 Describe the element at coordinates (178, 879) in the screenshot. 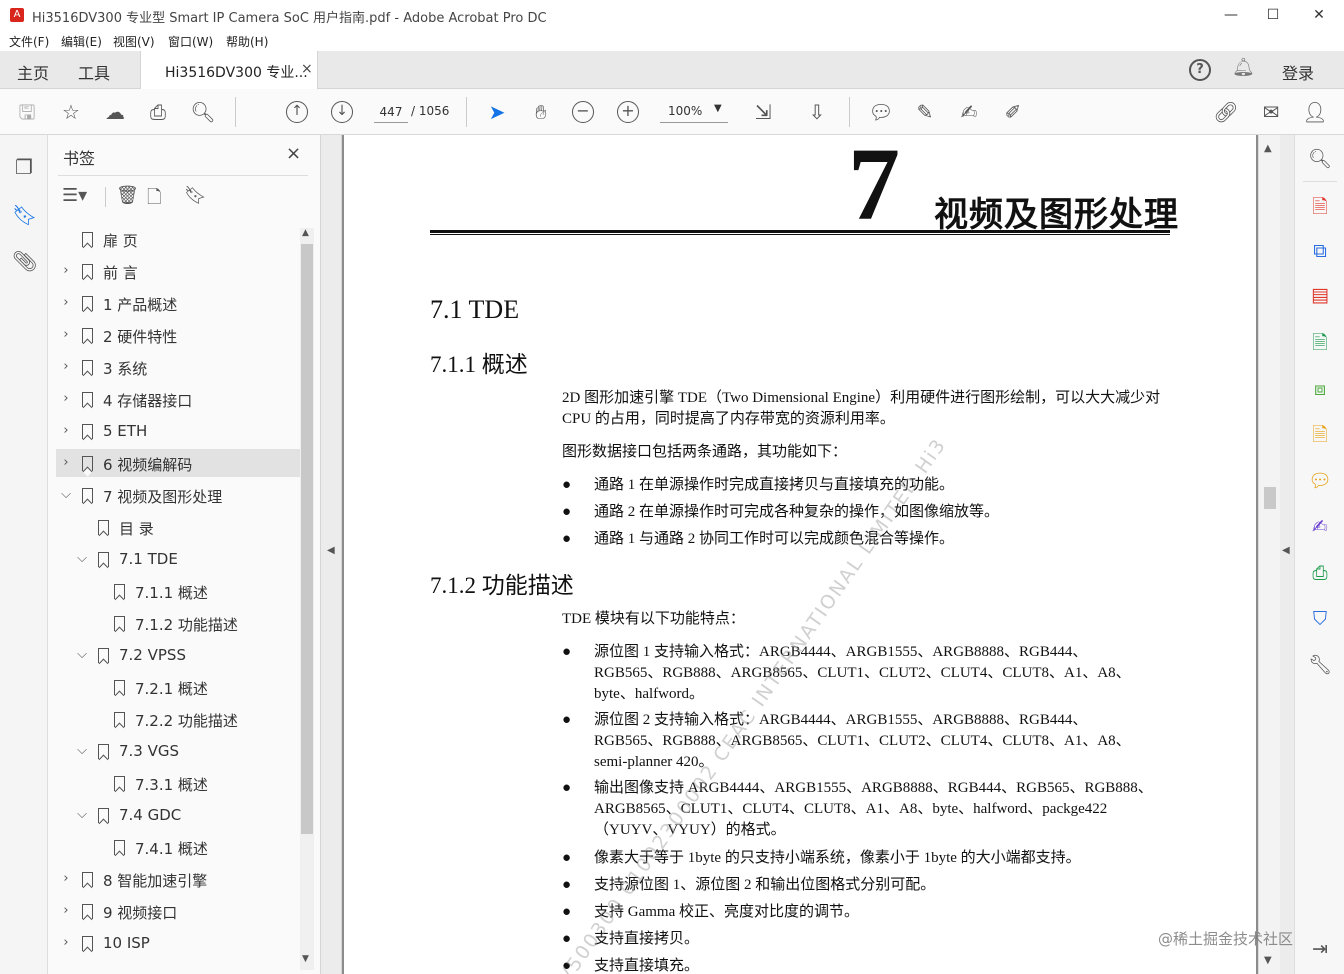

I see `bookmark-item: › 8 智能加速引擎` at that location.